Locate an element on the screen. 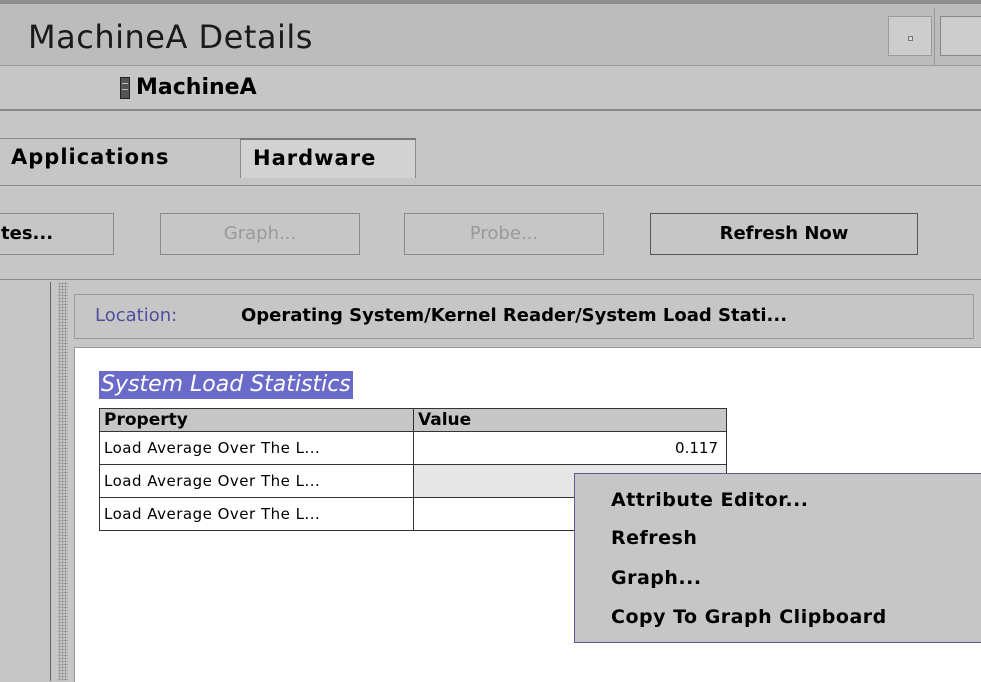  minimize-button is located at coordinates (910, 36).